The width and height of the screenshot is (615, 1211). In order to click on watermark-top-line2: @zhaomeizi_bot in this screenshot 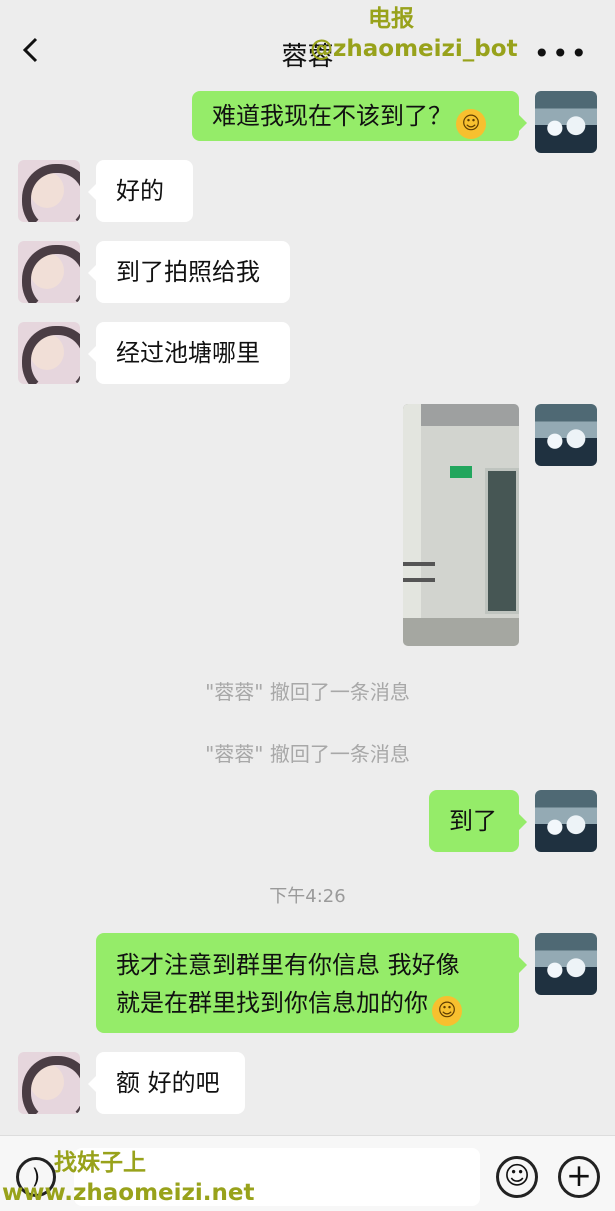, I will do `click(414, 49)`.